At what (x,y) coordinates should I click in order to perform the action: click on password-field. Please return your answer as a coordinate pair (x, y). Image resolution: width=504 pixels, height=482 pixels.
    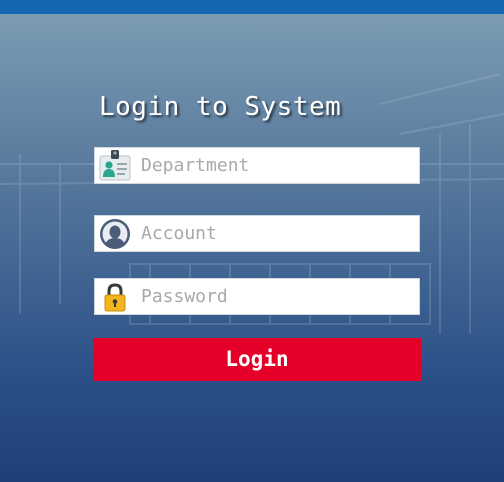
    Looking at the image, I should click on (257, 296).